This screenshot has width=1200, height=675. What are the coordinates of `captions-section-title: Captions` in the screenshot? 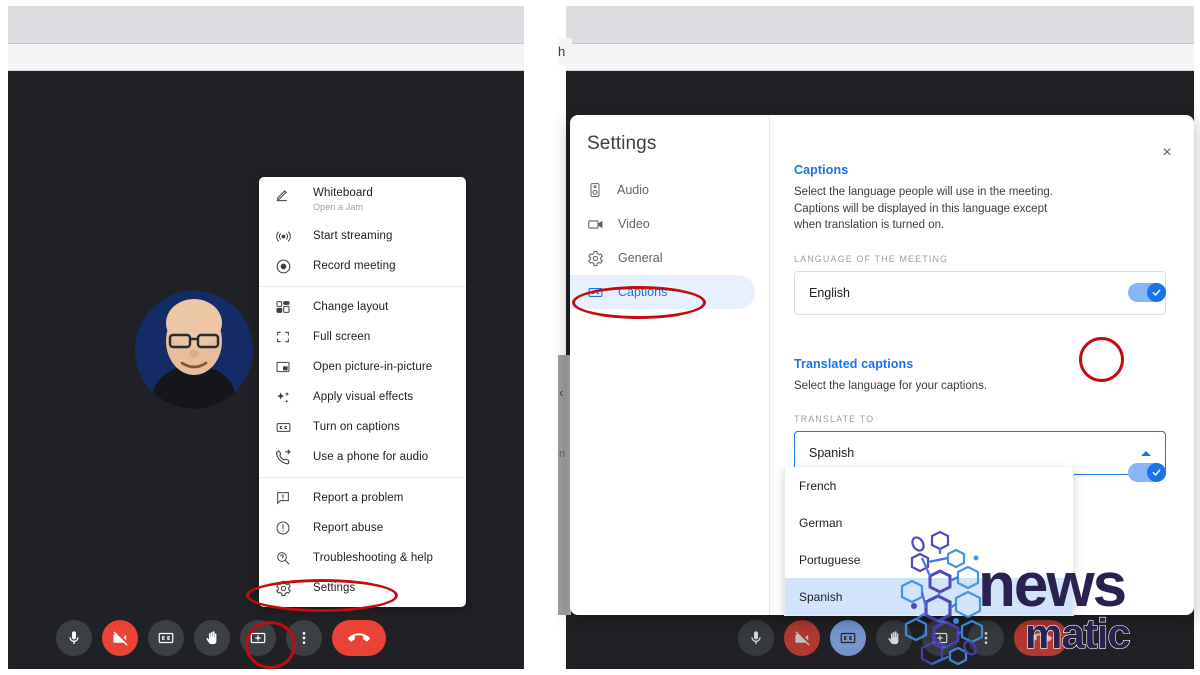 It's located at (821, 170).